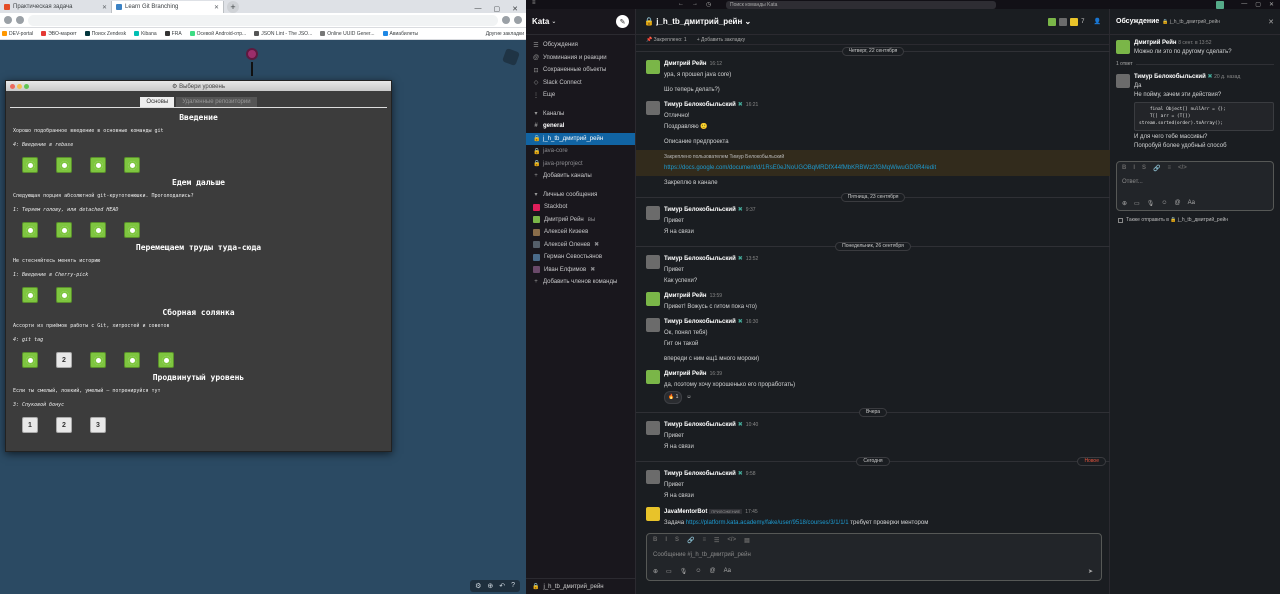  Describe the element at coordinates (30, 425) in the screenshot. I see `level-button: 1` at that location.